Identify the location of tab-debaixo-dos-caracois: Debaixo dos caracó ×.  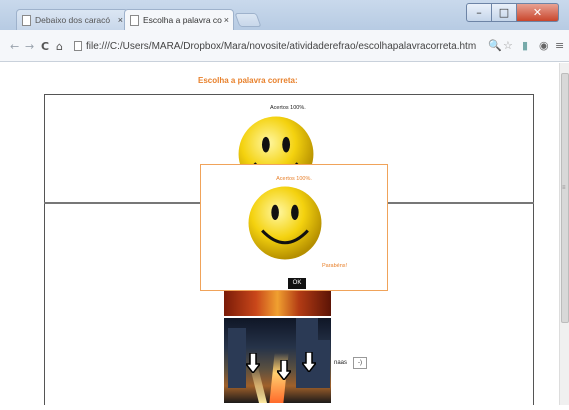
(72, 19).